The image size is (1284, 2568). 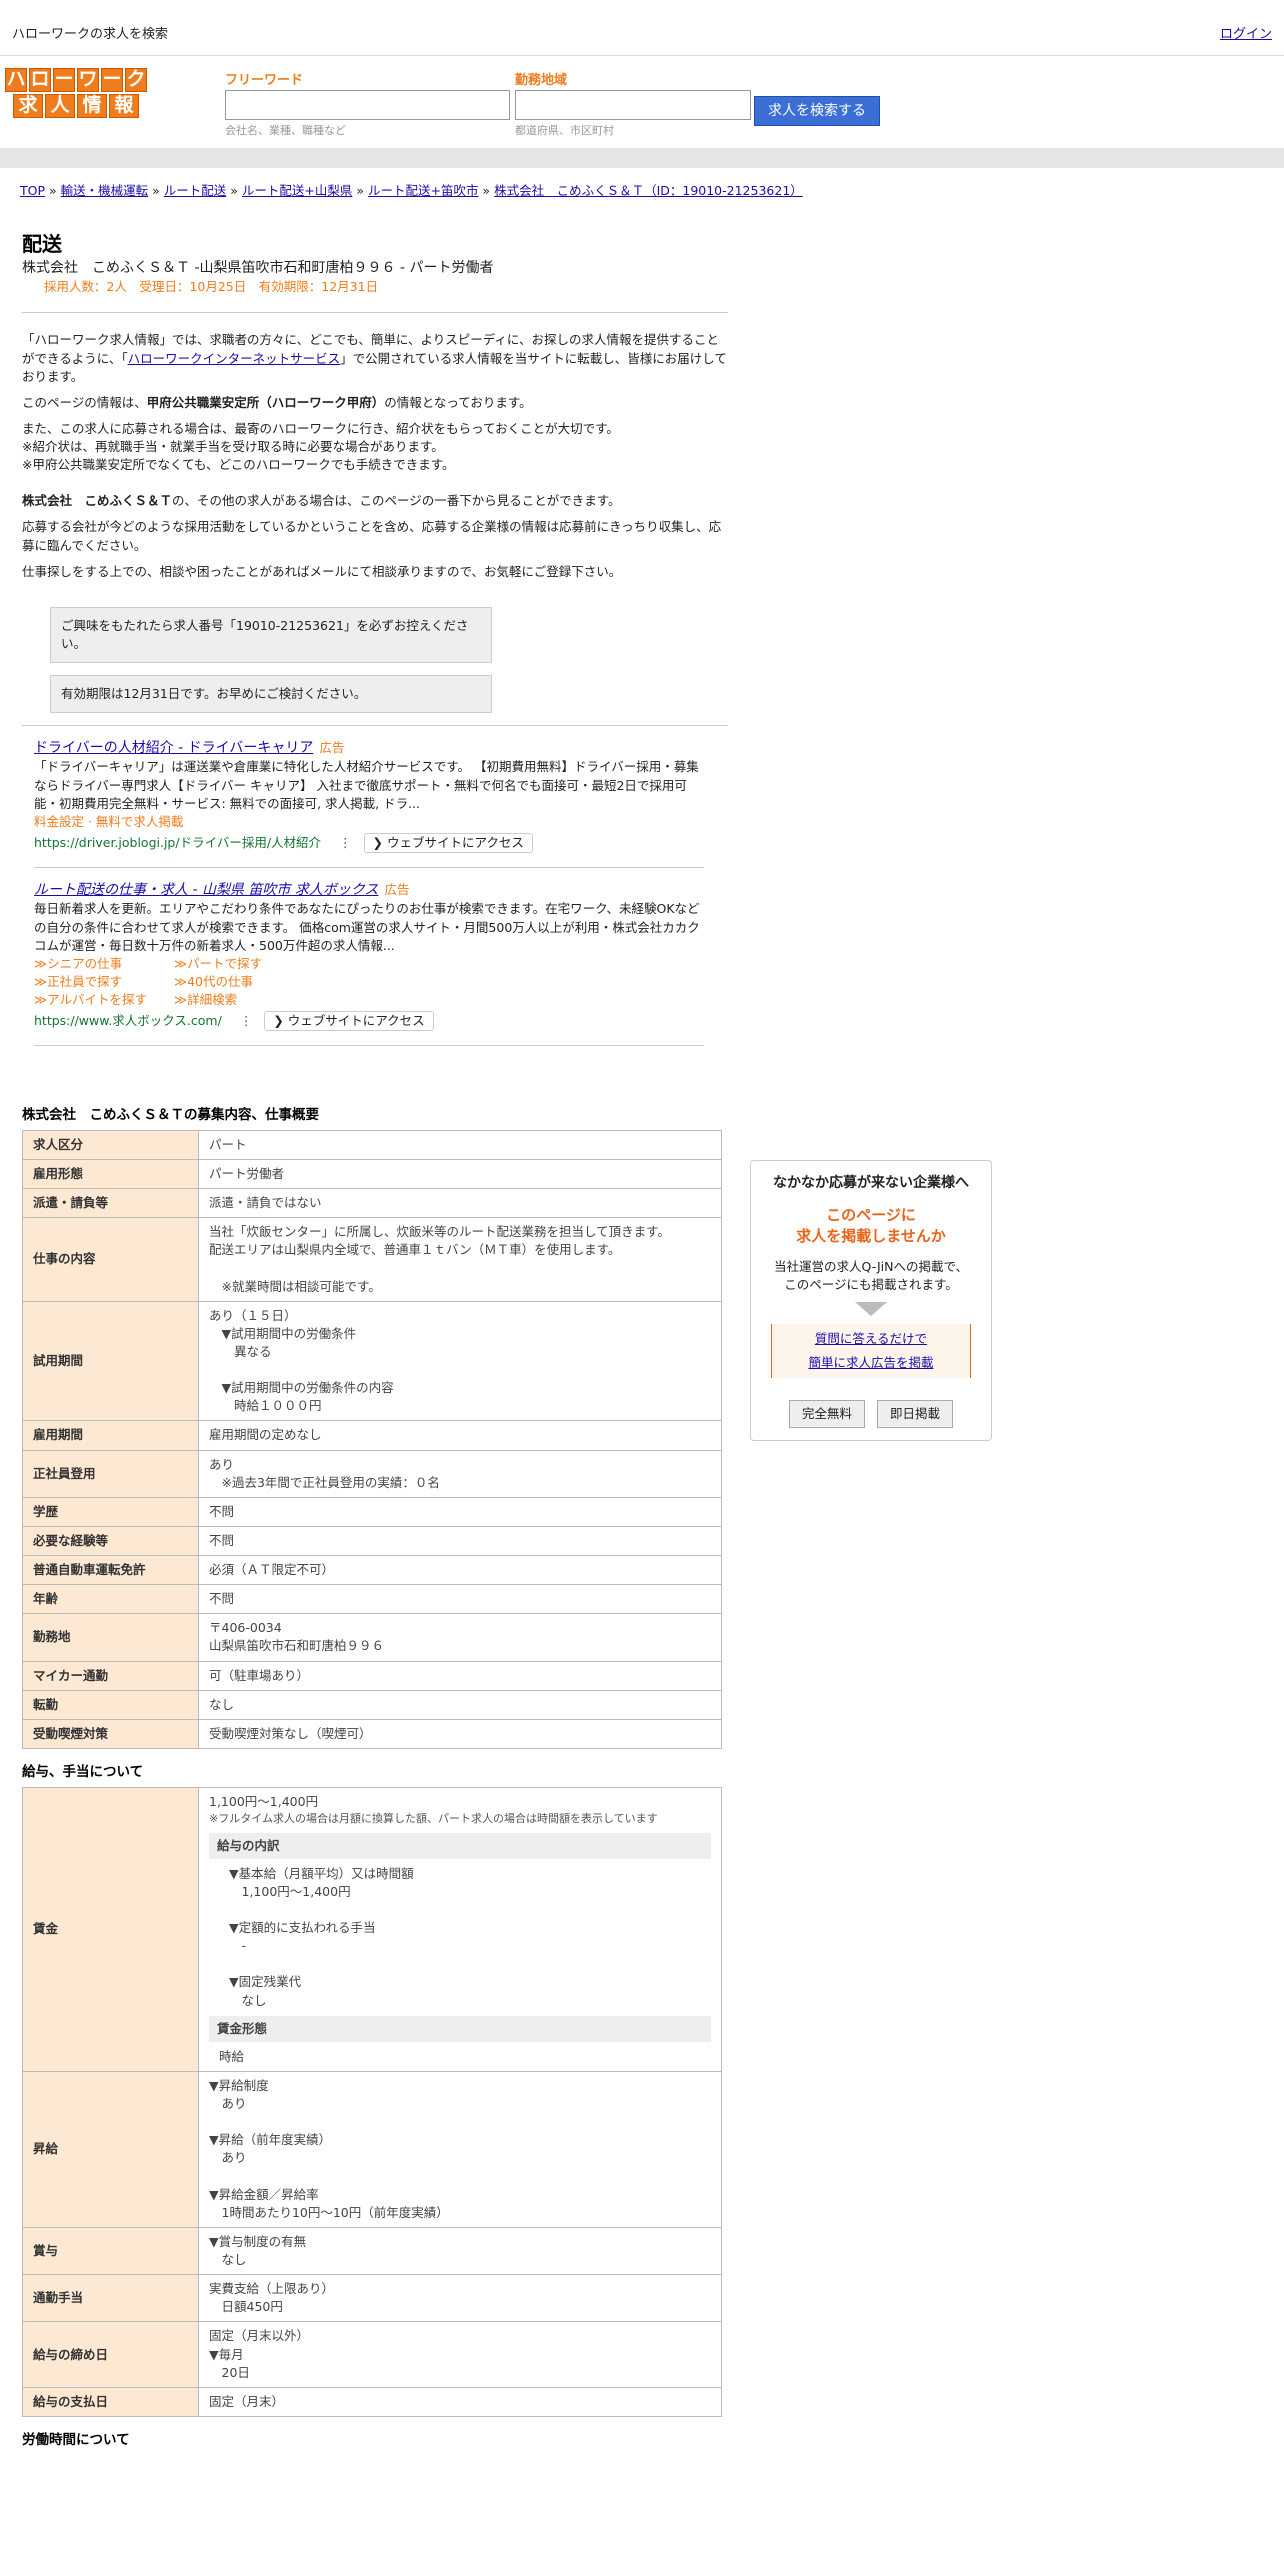 I want to click on row-value: ▼賞与制度の有無 なし, so click(x=460, y=2251).